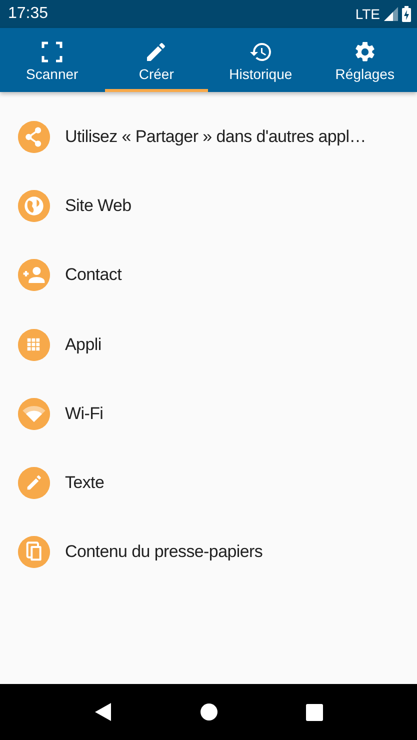 The image size is (417, 740). I want to click on signal-icon, so click(391, 14).